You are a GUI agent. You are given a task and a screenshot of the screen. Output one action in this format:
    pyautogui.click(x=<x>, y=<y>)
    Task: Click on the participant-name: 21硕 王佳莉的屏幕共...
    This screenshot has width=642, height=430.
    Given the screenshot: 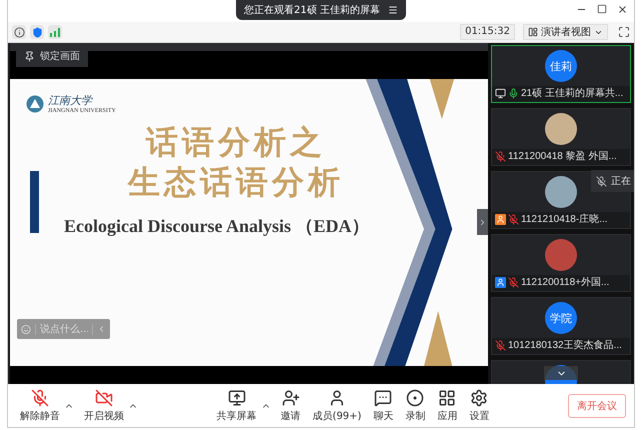 What is the action you would take?
    pyautogui.click(x=572, y=94)
    